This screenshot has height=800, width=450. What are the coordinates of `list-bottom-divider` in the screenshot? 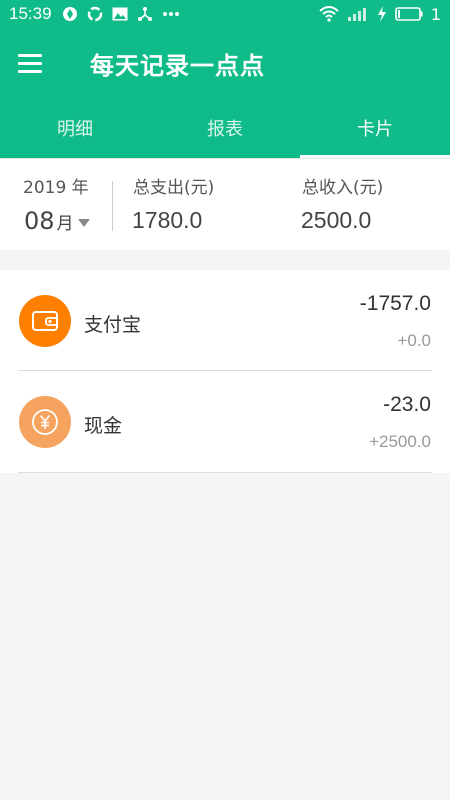 It's located at (225, 472).